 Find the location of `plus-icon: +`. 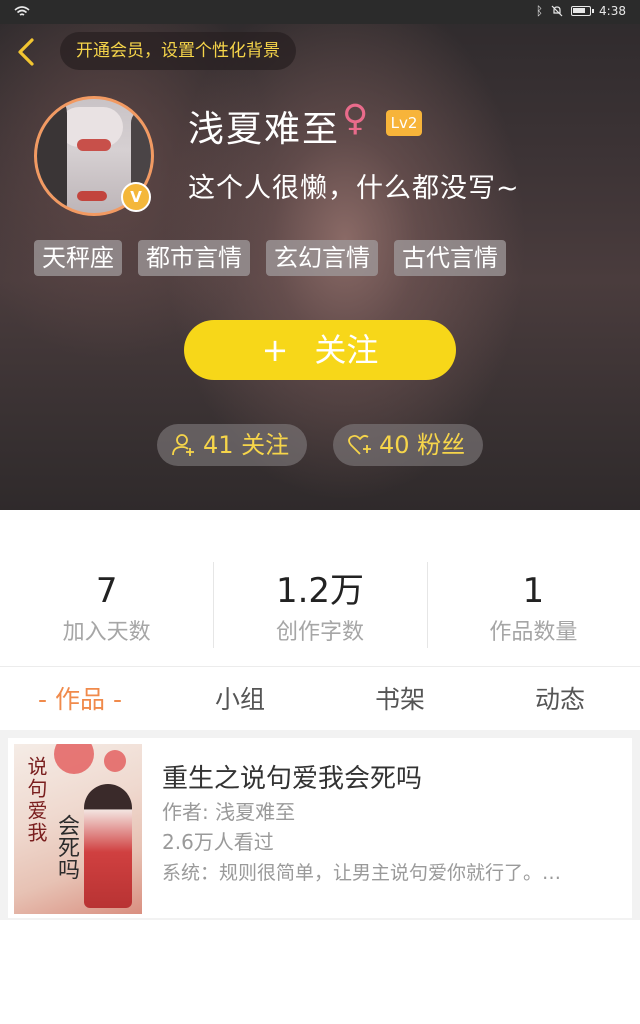

plus-icon: + is located at coordinates (275, 350).